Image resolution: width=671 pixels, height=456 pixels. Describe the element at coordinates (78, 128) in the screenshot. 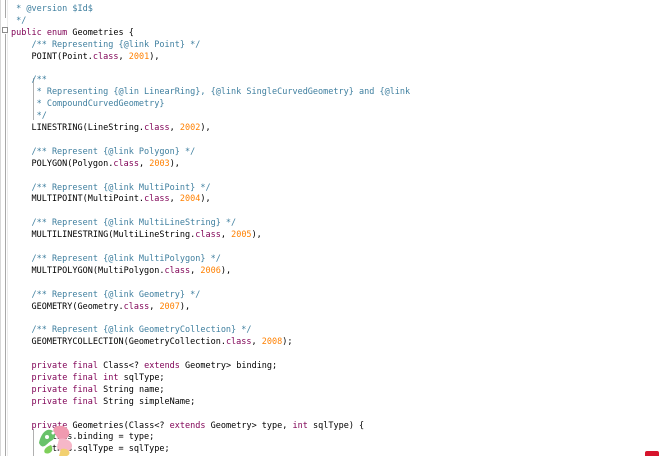

I see `code-token: LINESTRING(LineString.` at that location.